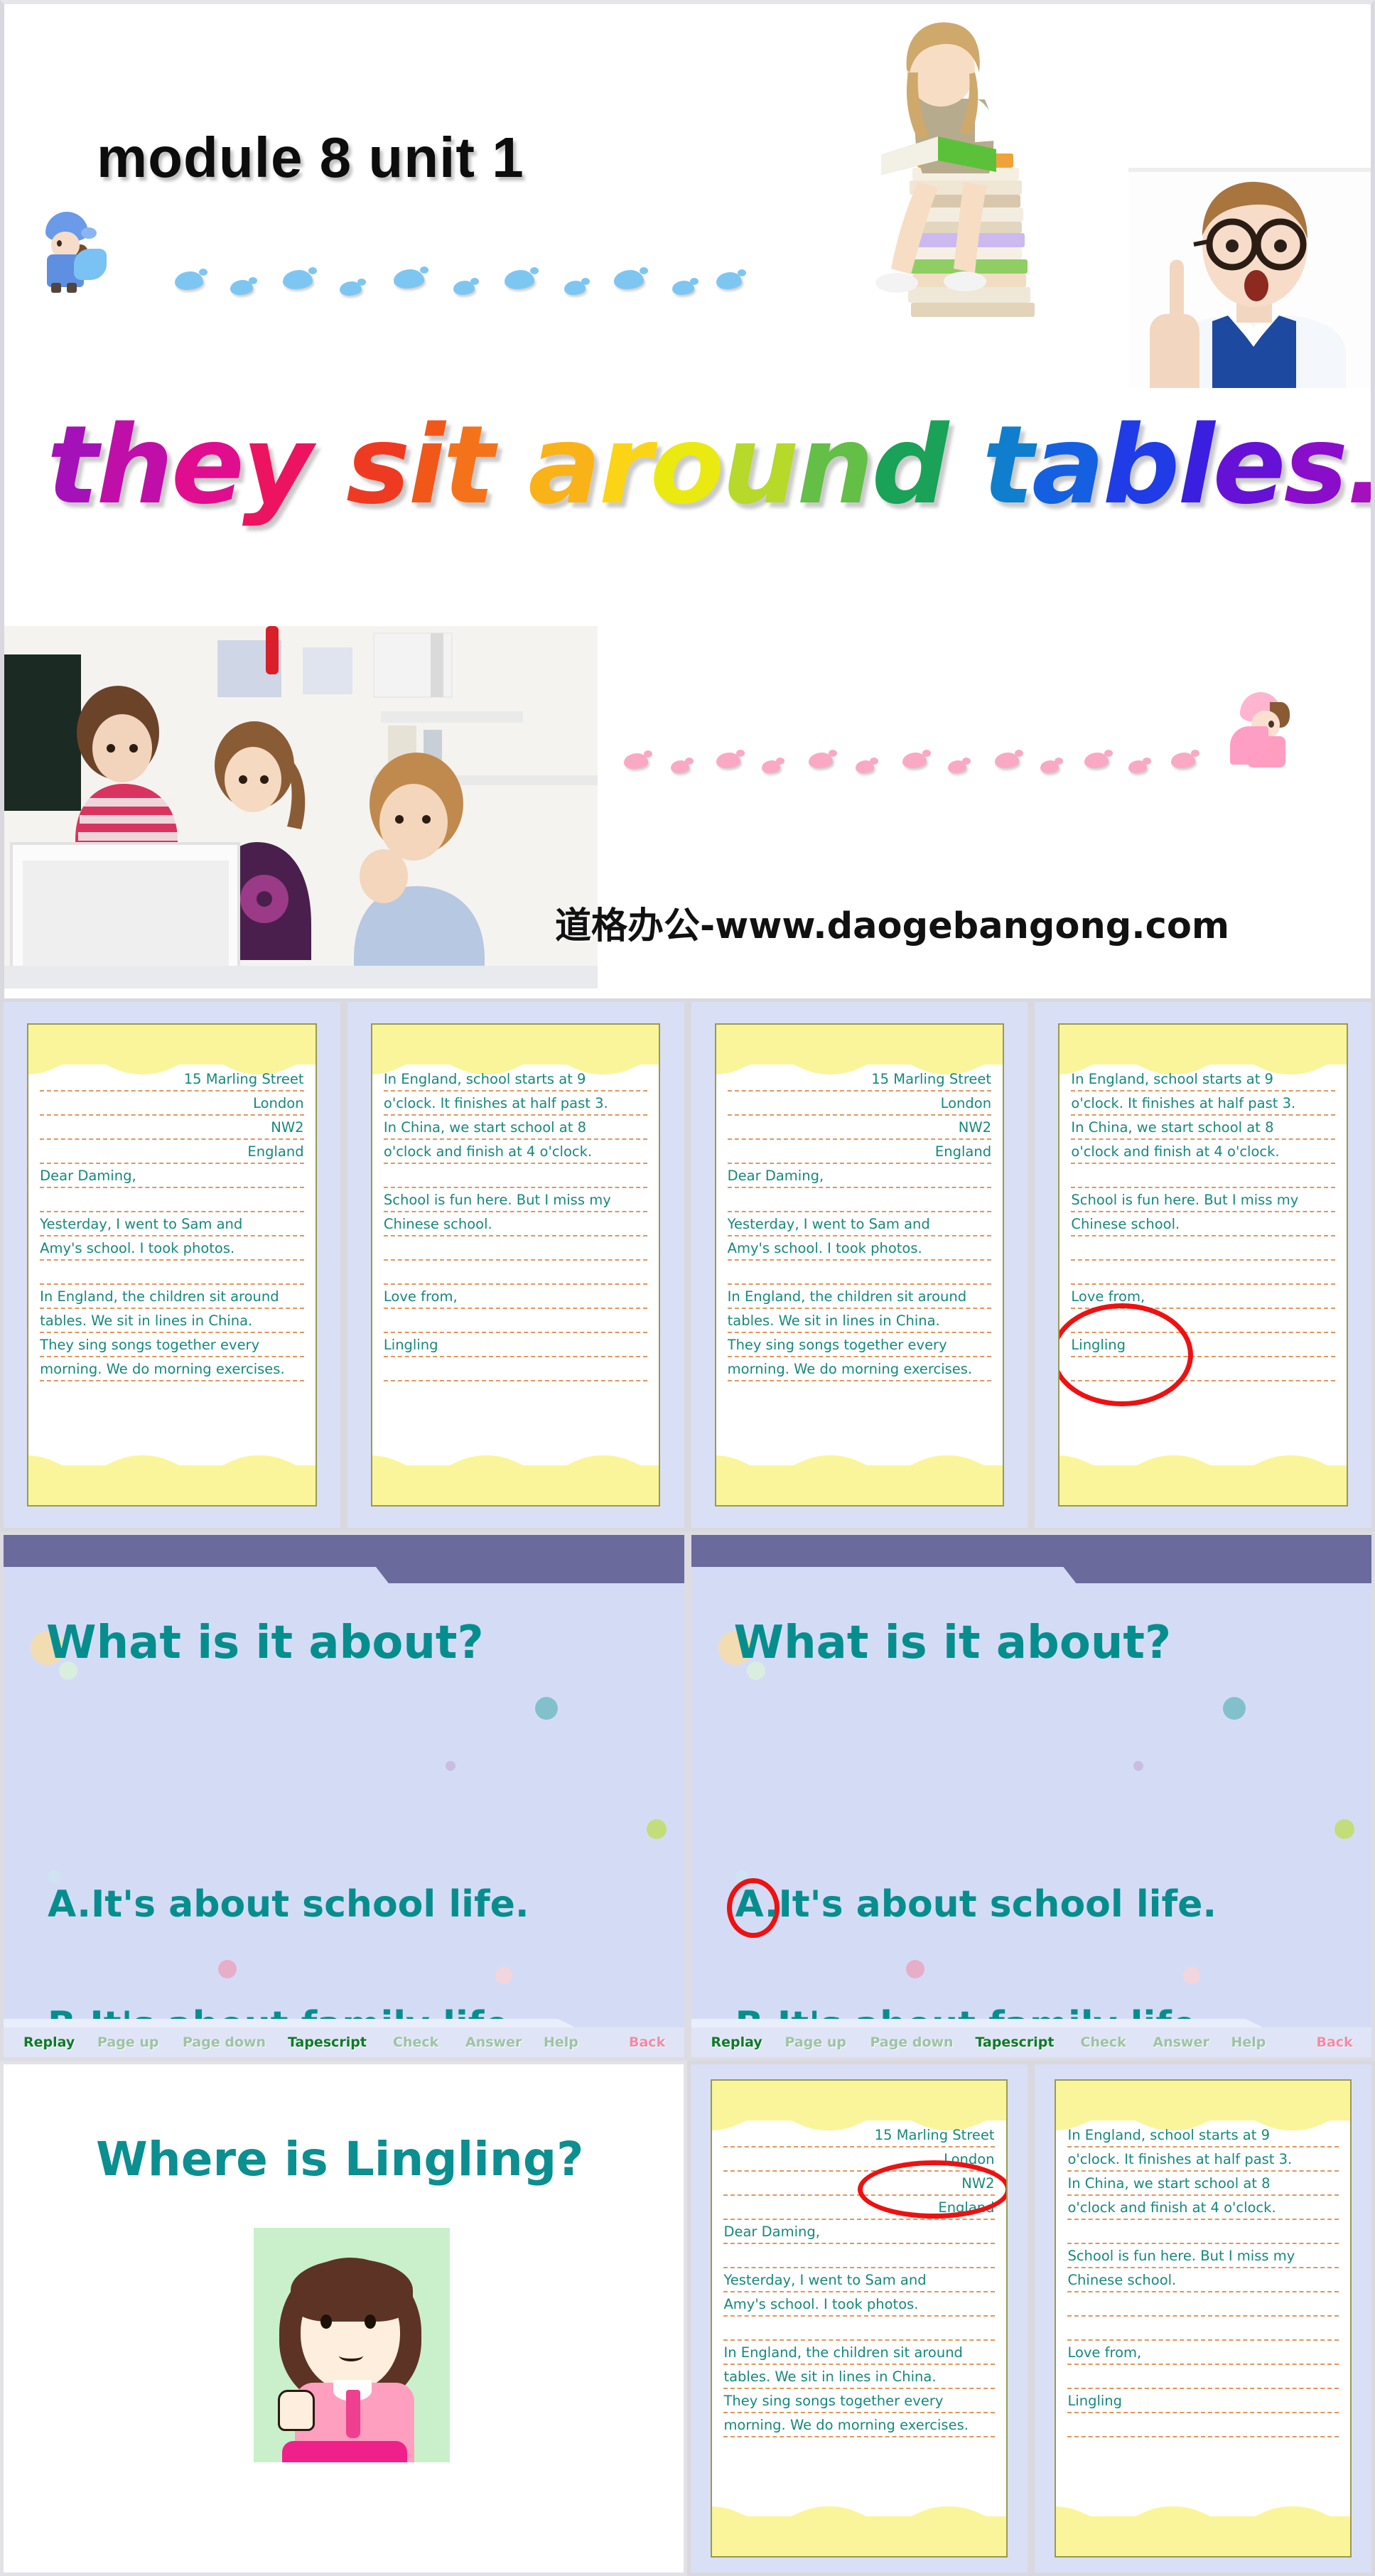 The image size is (1375, 2576). I want to click on classroom-children-photo, so click(301, 807).